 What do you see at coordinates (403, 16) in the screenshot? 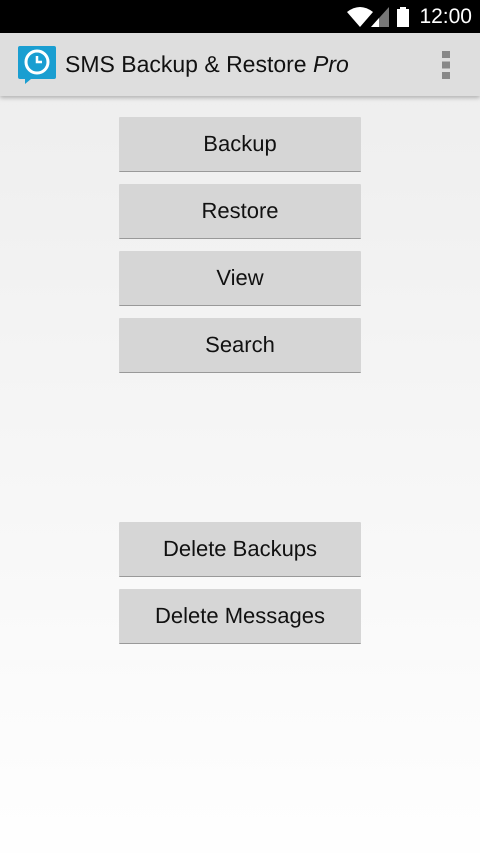
I see `battery-icon` at bounding box center [403, 16].